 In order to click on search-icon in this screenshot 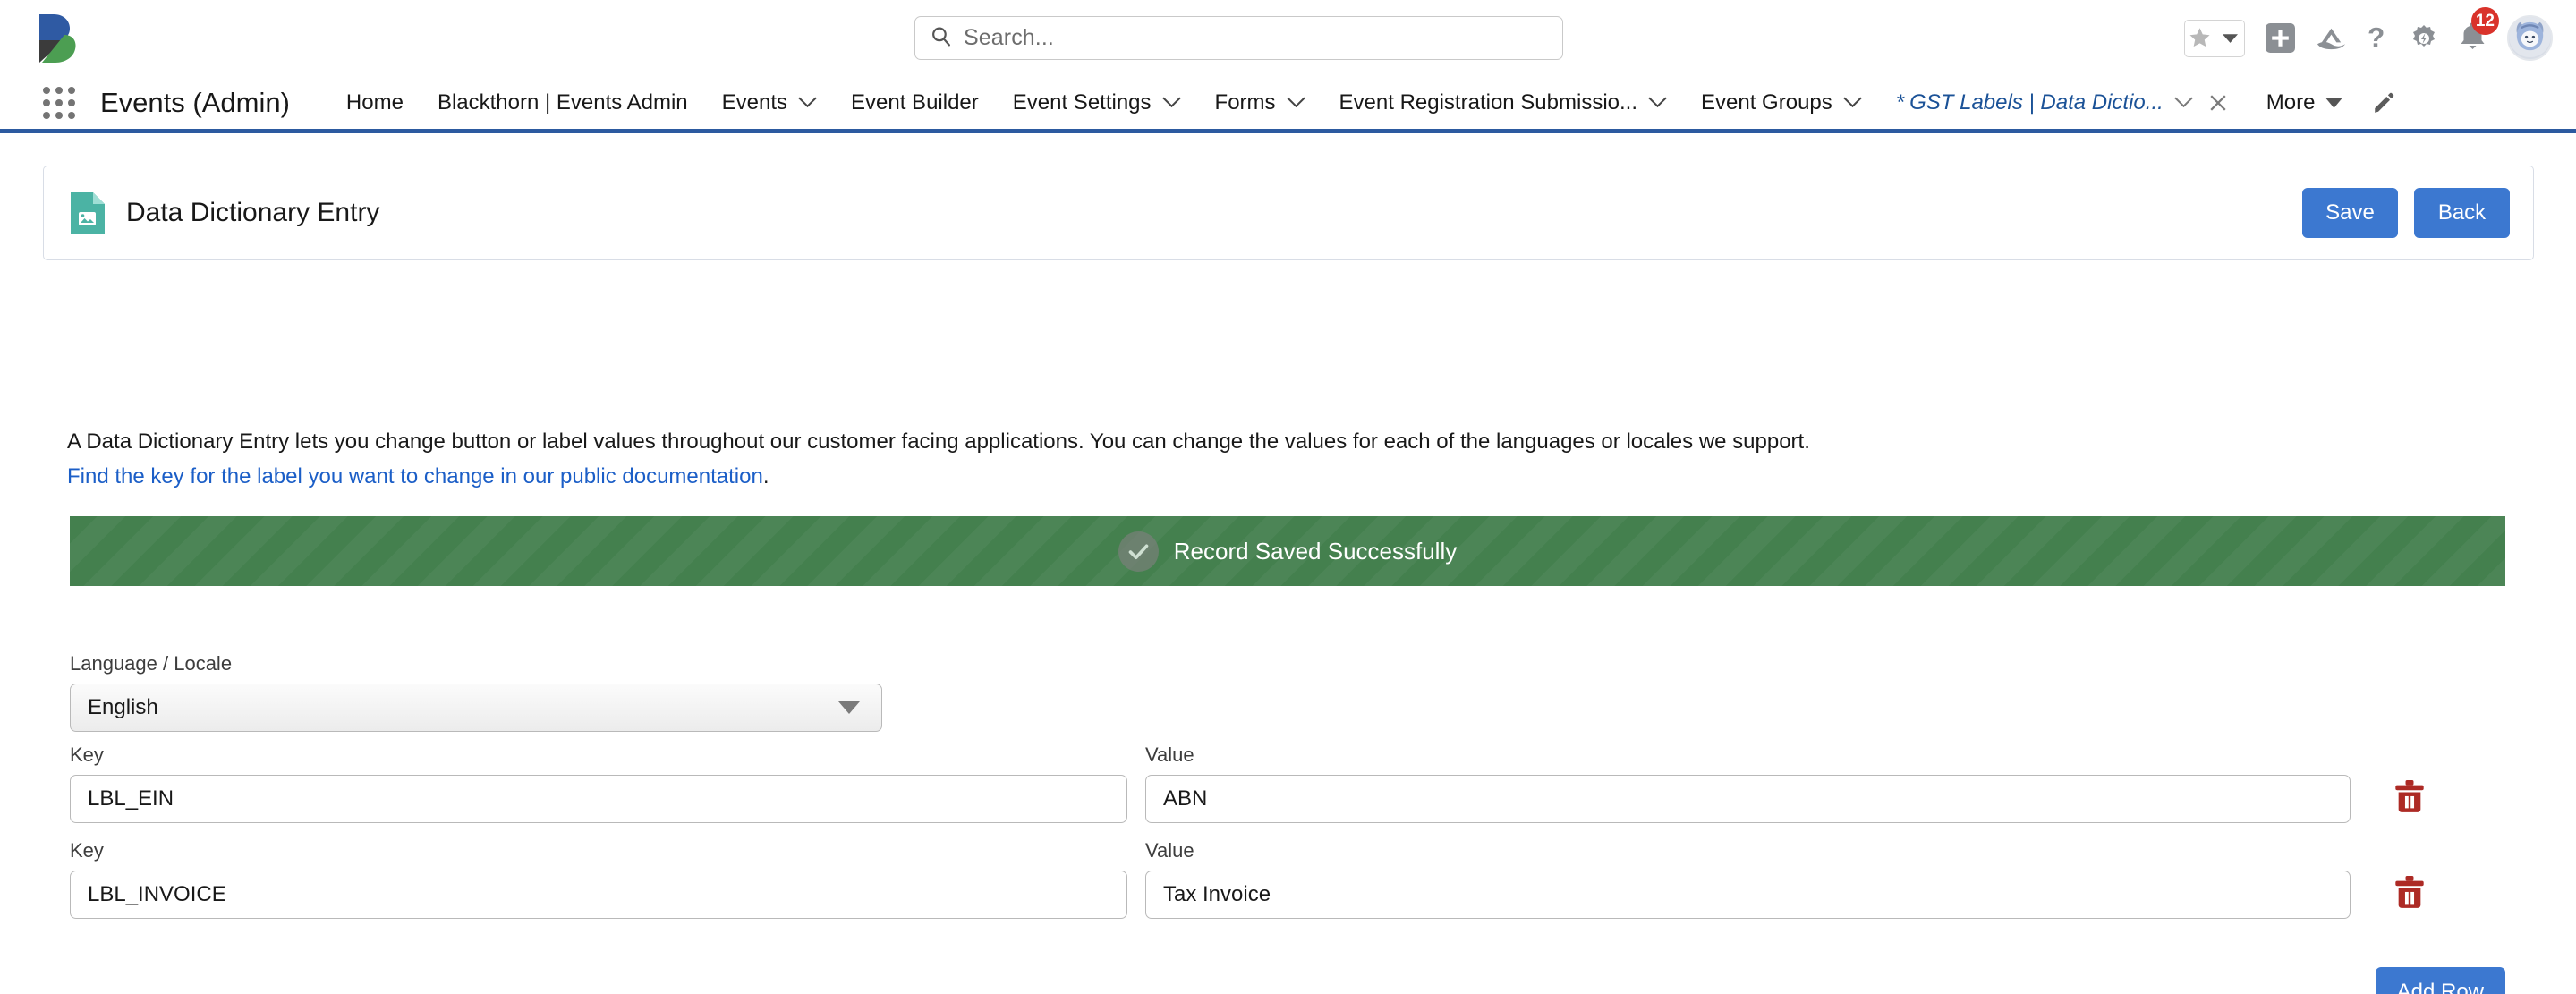, I will do `click(941, 38)`.